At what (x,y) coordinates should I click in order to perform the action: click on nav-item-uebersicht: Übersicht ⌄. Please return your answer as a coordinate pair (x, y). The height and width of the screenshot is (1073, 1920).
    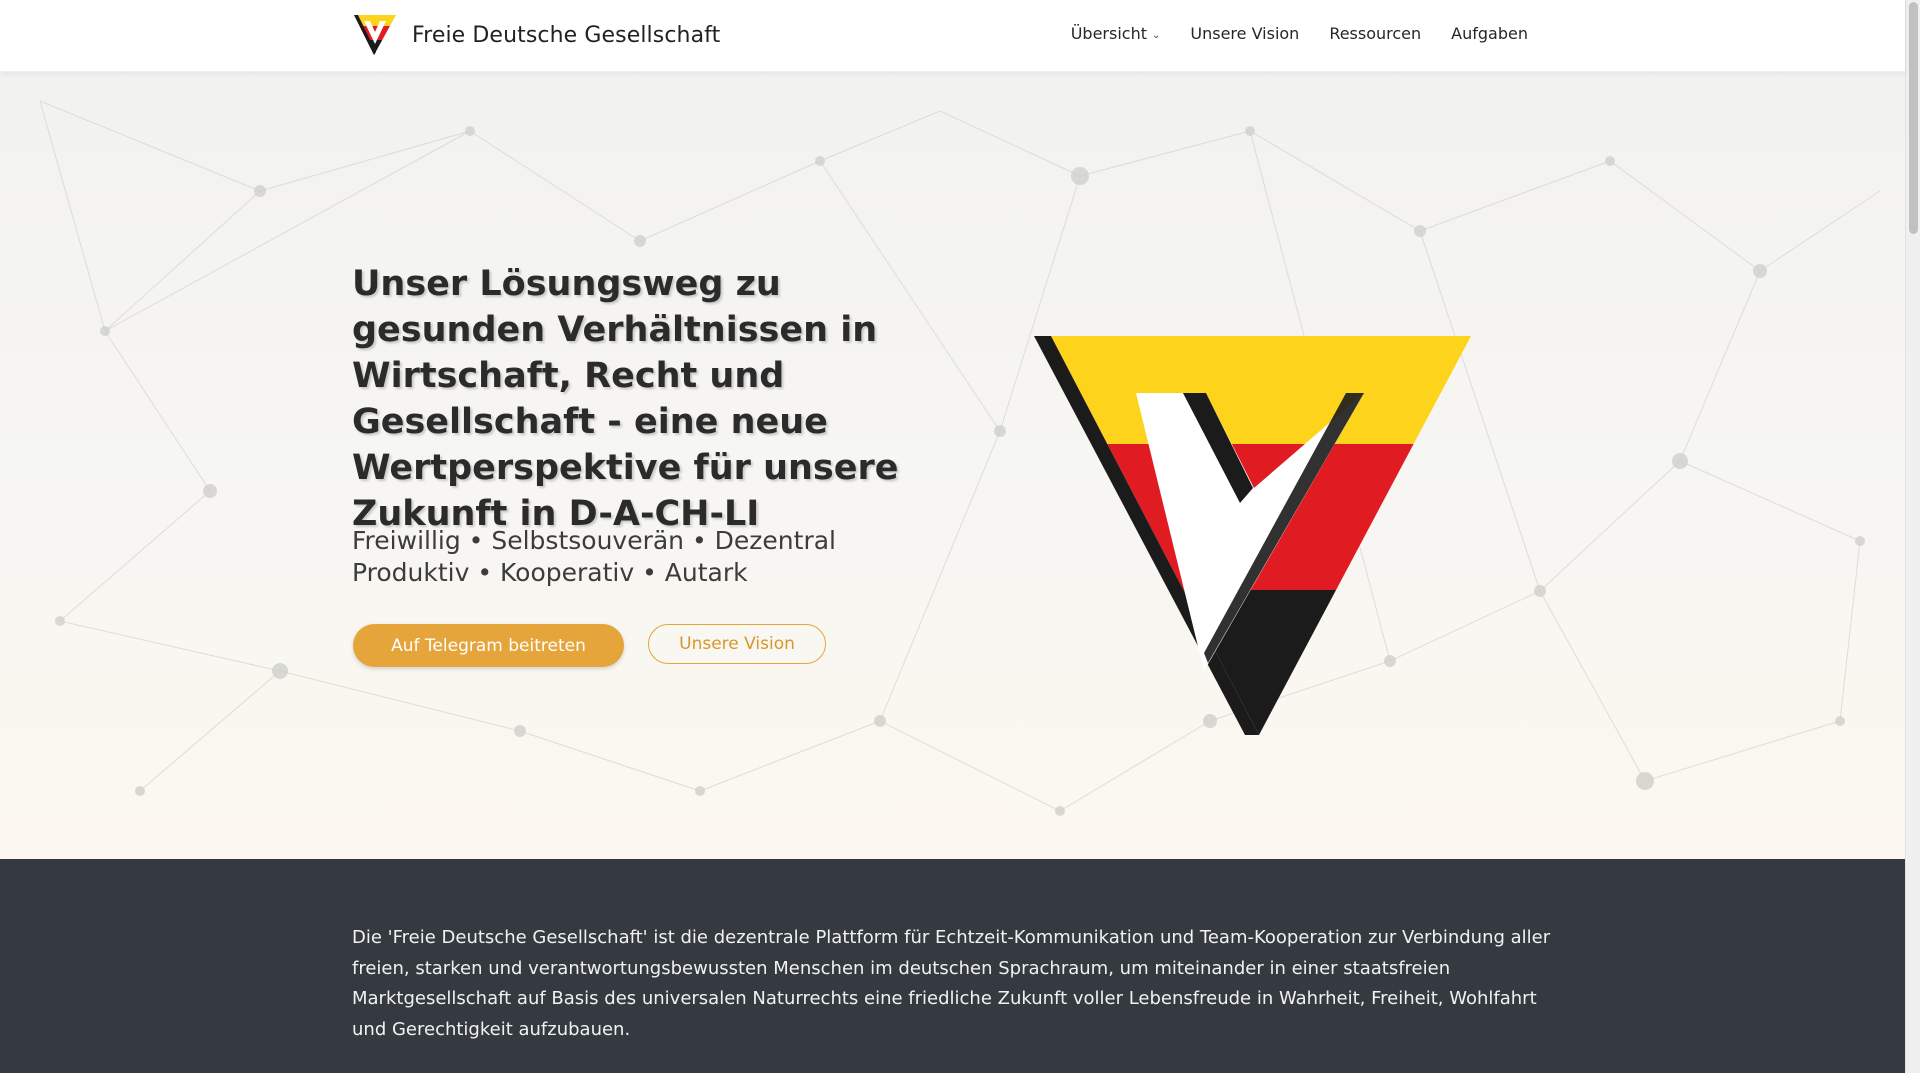
    Looking at the image, I should click on (1116, 33).